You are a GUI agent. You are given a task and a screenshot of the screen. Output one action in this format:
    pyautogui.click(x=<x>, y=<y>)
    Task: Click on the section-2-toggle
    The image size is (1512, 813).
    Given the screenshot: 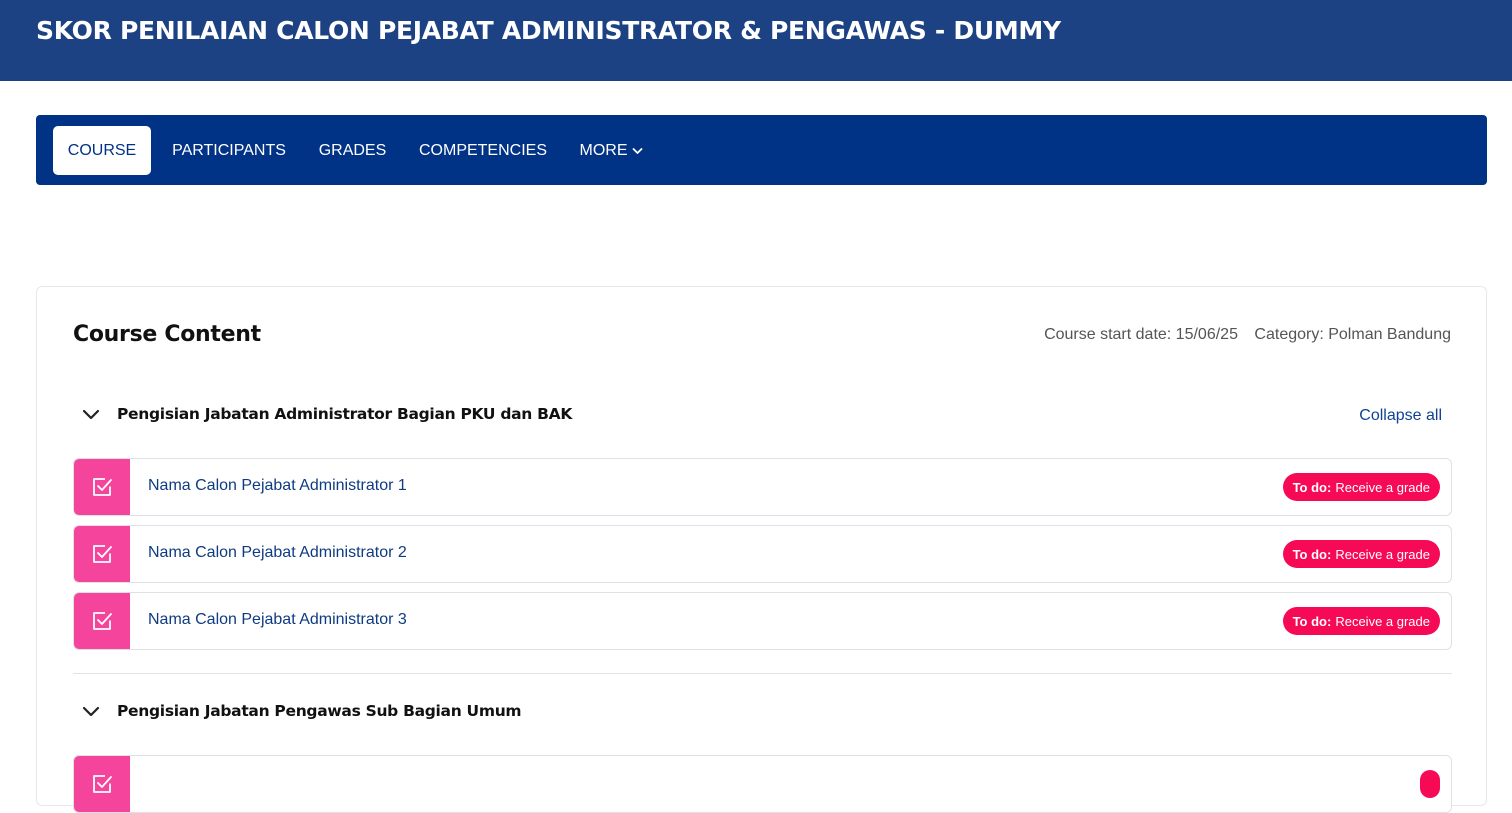 What is the action you would take?
    pyautogui.click(x=91, y=713)
    